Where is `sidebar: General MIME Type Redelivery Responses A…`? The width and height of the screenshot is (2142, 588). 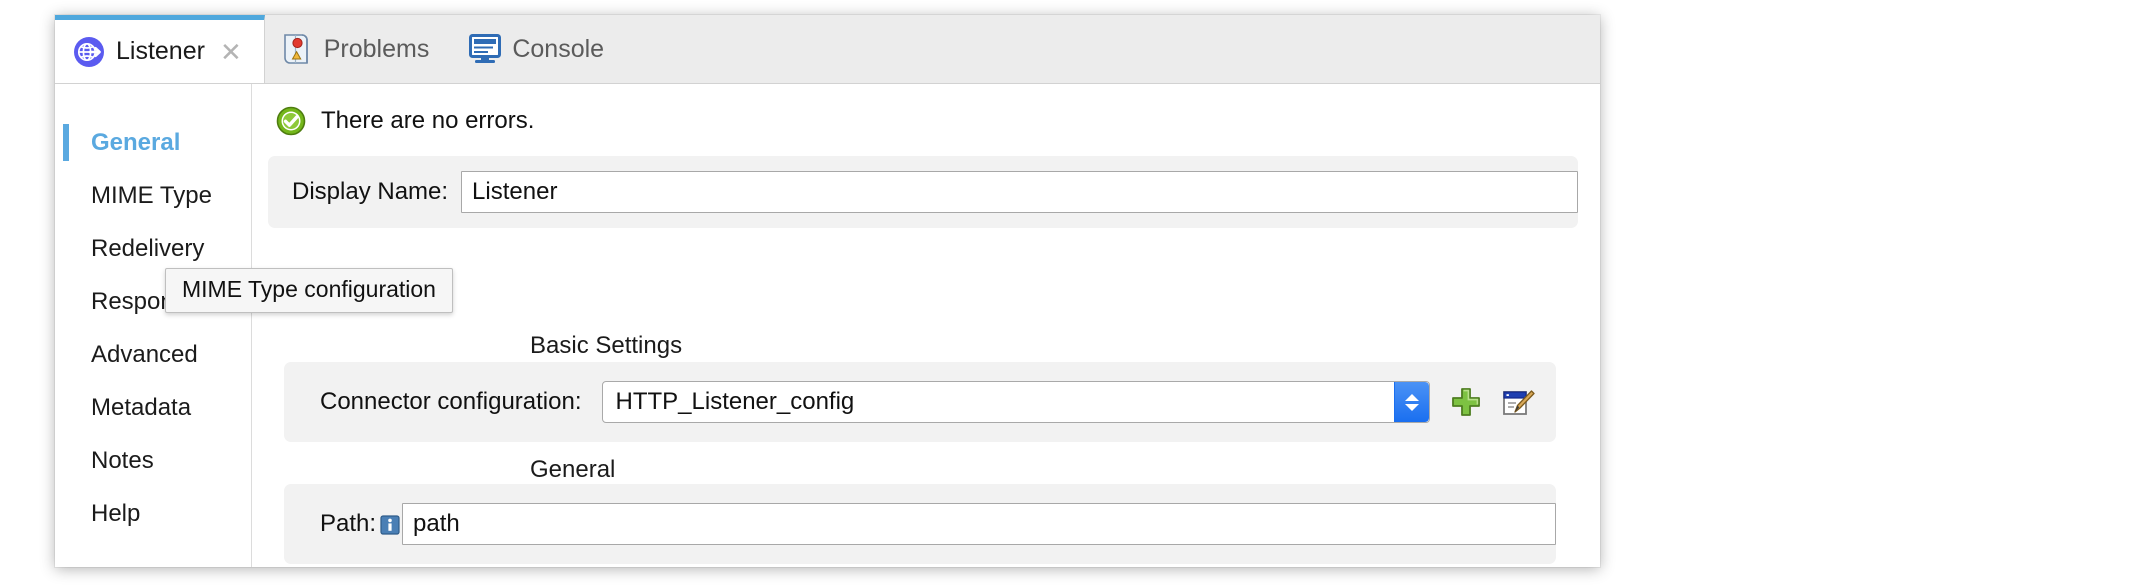 sidebar: General MIME Type Redelivery Responses A… is located at coordinates (153, 325).